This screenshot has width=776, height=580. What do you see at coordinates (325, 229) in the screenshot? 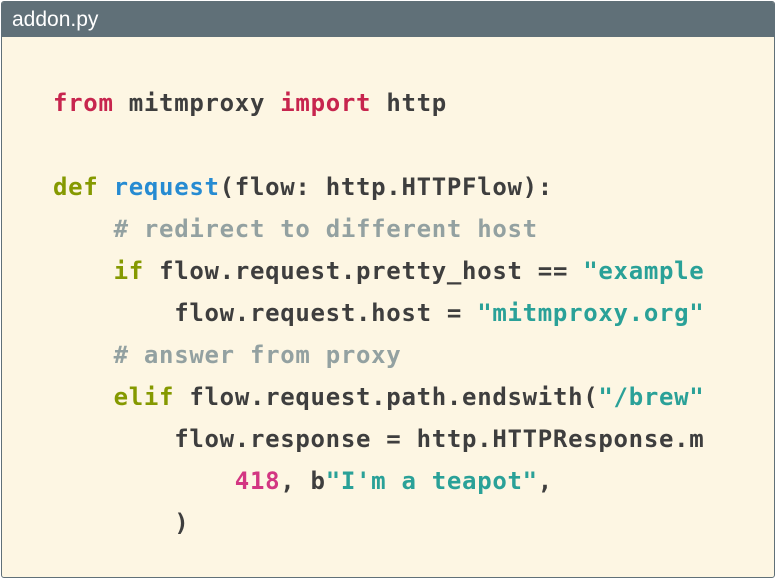
I see `code-token: # redirect to different host` at bounding box center [325, 229].